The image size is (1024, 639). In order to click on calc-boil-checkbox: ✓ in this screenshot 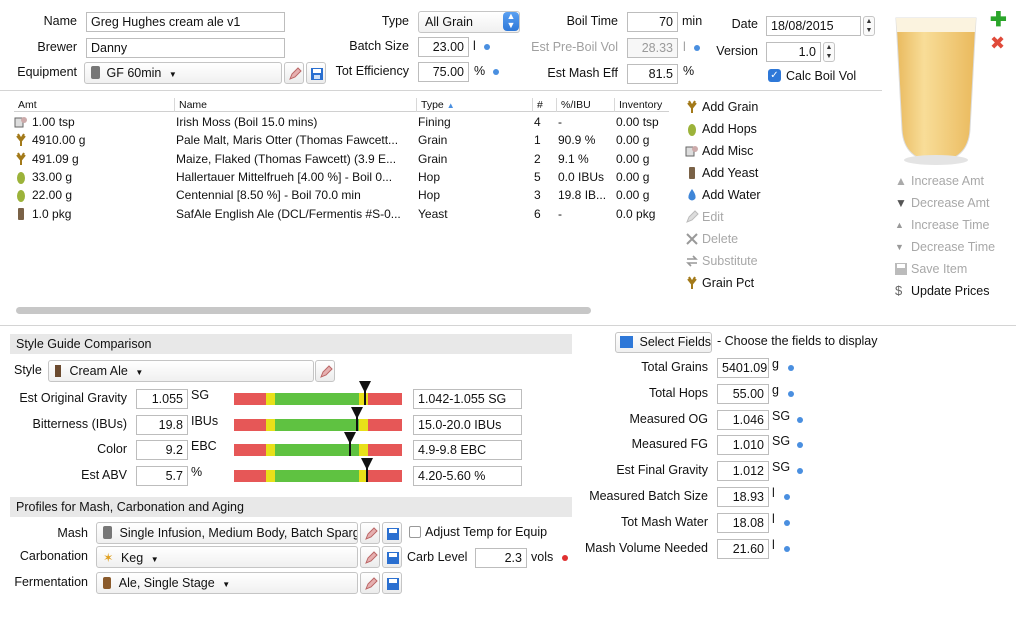, I will do `click(774, 75)`.